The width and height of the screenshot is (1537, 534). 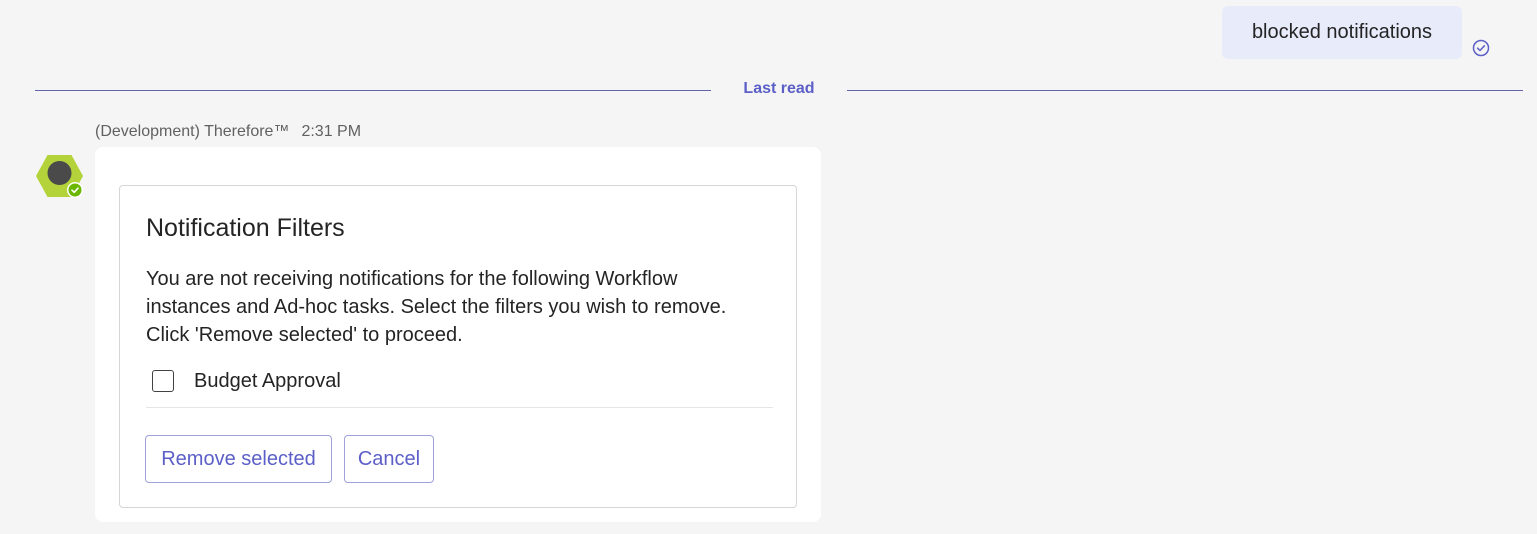 What do you see at coordinates (192, 131) in the screenshot?
I see `sender-name: (Development) Therefore™` at bounding box center [192, 131].